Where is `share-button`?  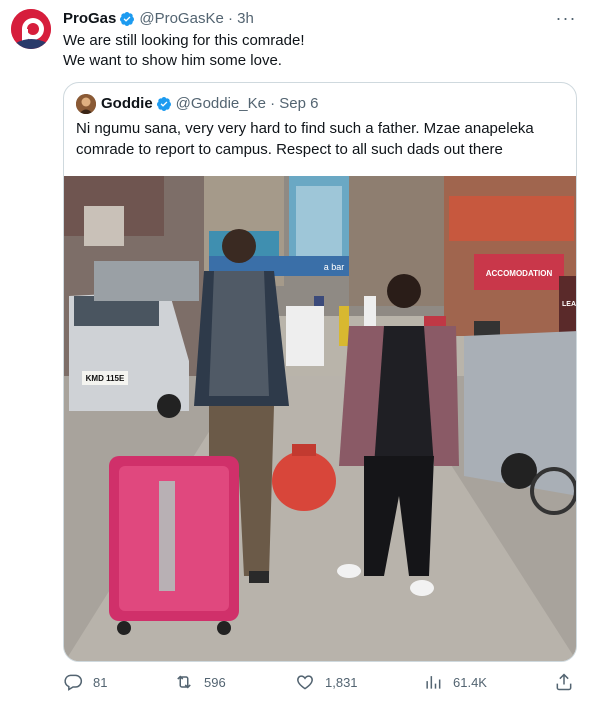 share-button is located at coordinates (564, 682).